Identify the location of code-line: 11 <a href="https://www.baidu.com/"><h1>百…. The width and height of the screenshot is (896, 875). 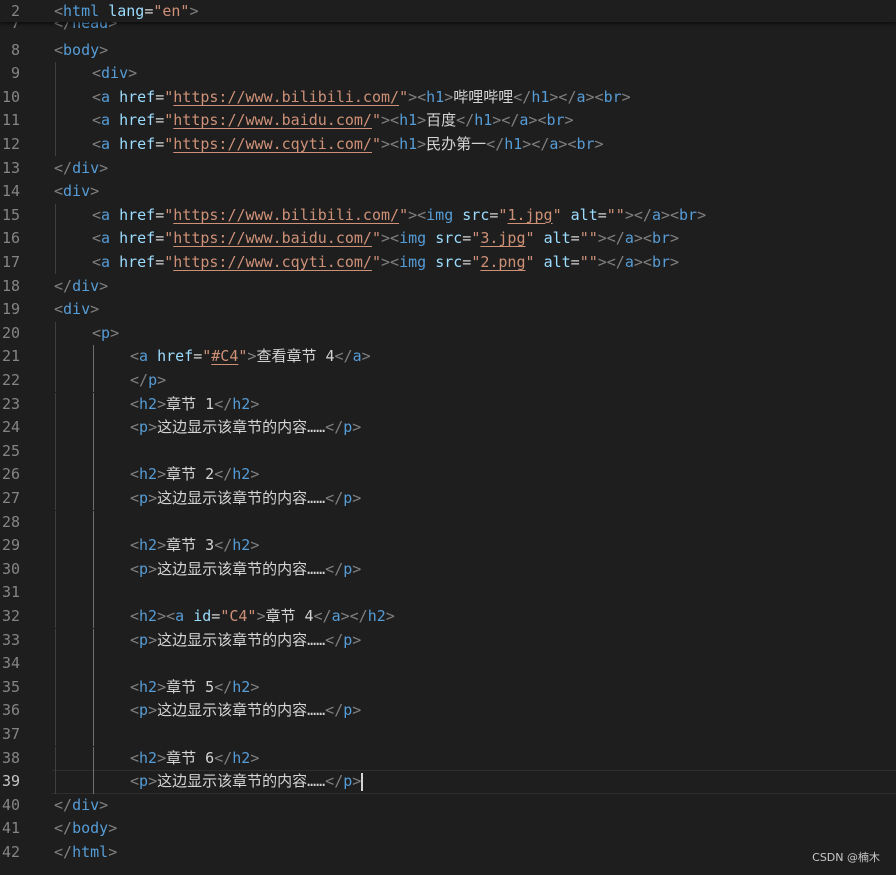
(448, 121).